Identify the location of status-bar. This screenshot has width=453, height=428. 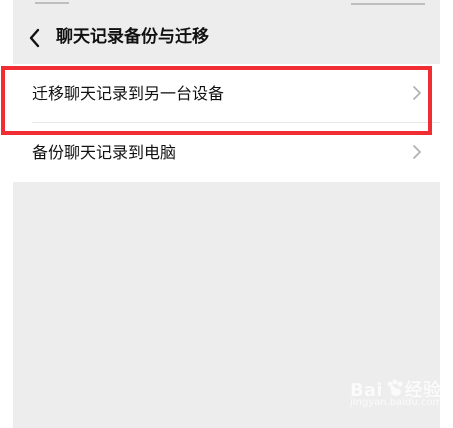
(226, 4).